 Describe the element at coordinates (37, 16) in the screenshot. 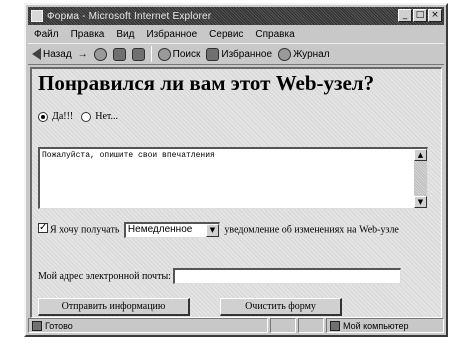

I see `ie-logo-icon` at that location.